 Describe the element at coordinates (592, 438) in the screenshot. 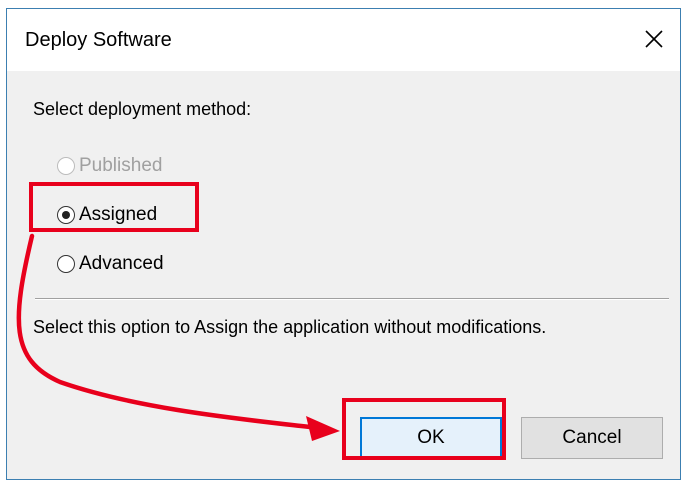

I see `cancel-button: Cancel` at that location.